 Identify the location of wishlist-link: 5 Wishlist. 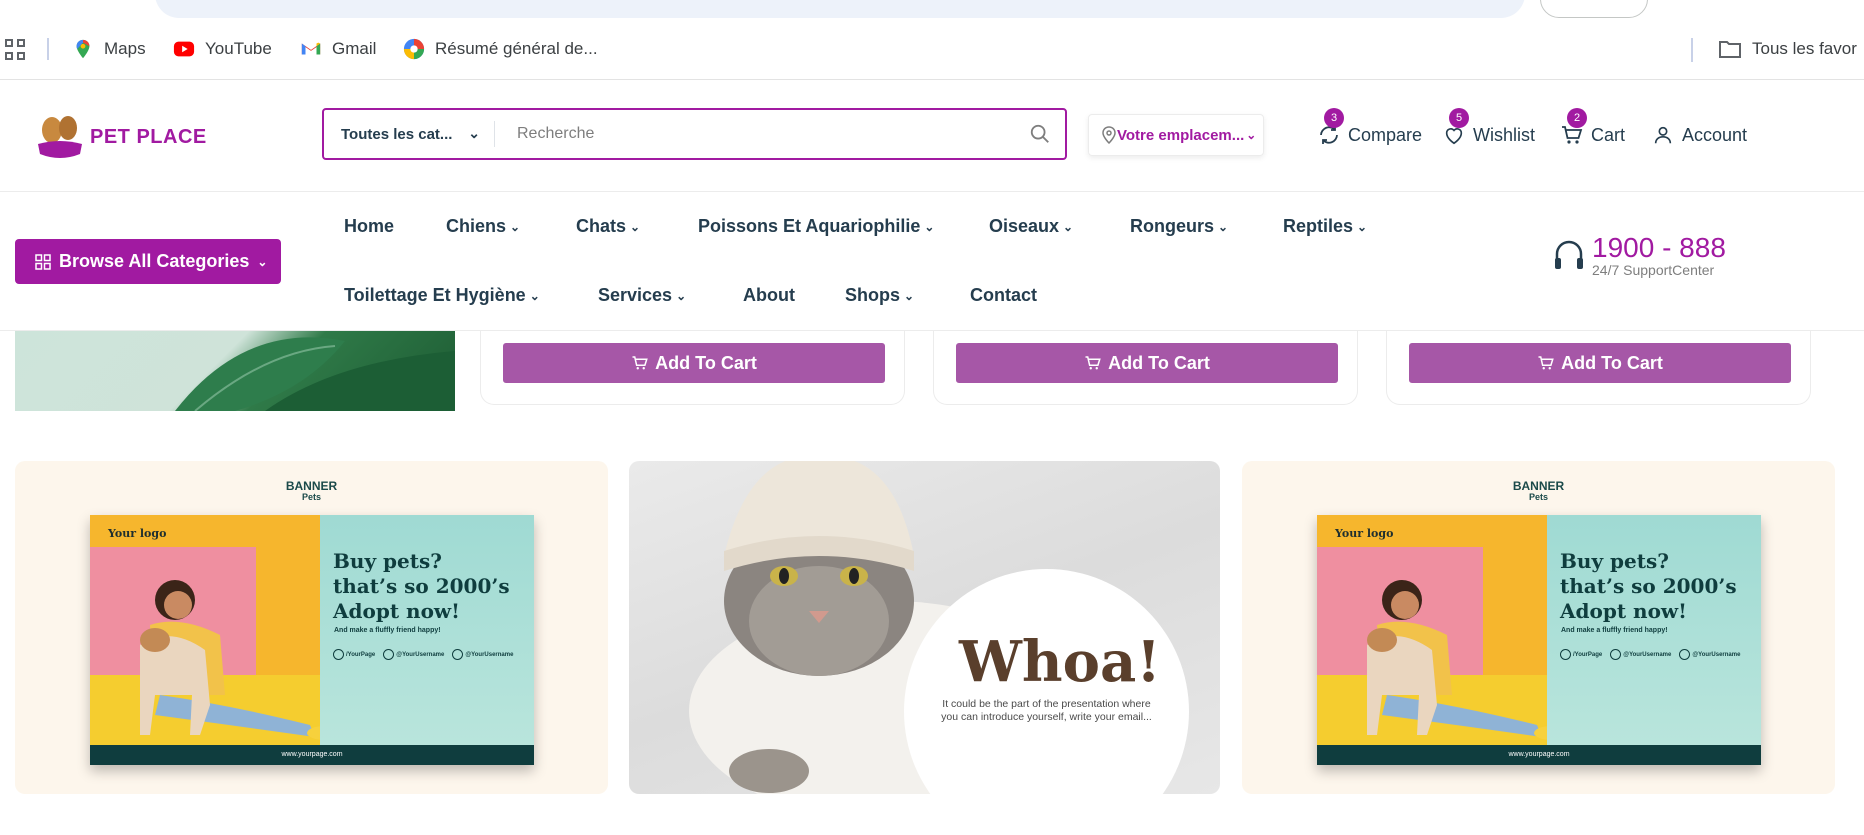
(1488, 128).